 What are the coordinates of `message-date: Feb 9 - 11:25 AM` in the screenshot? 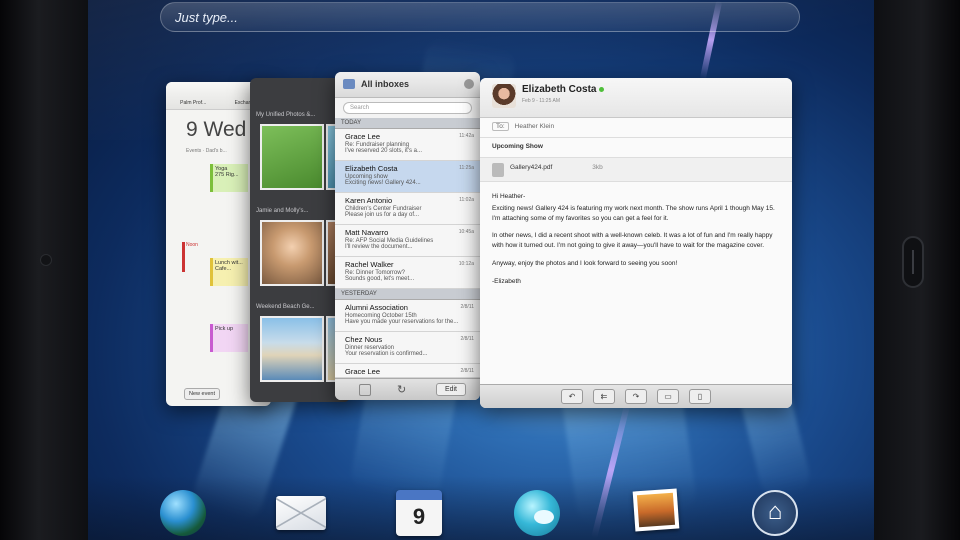 It's located at (541, 101).